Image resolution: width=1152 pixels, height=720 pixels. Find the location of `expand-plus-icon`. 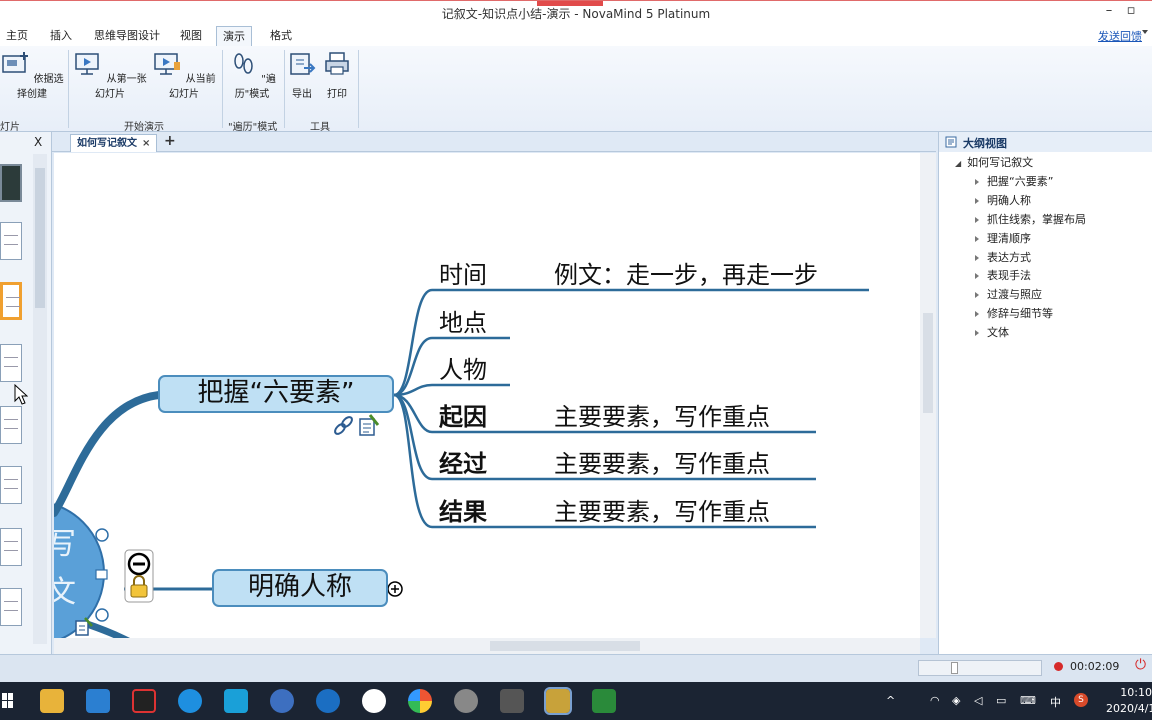

expand-plus-icon is located at coordinates (395, 589).